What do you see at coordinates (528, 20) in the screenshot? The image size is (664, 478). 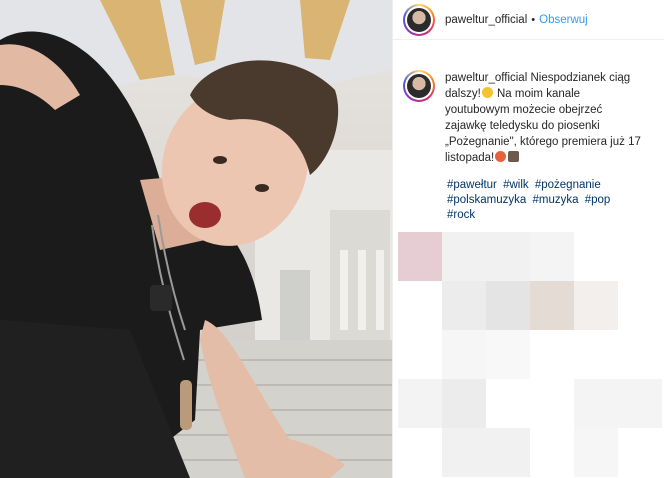 I see `post-header: paweltur_official • Obserwuj` at bounding box center [528, 20].